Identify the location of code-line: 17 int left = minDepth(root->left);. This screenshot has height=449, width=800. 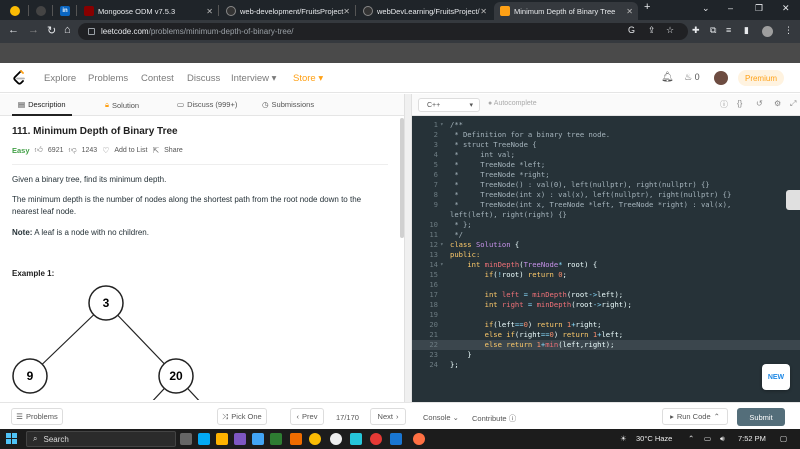
(606, 295).